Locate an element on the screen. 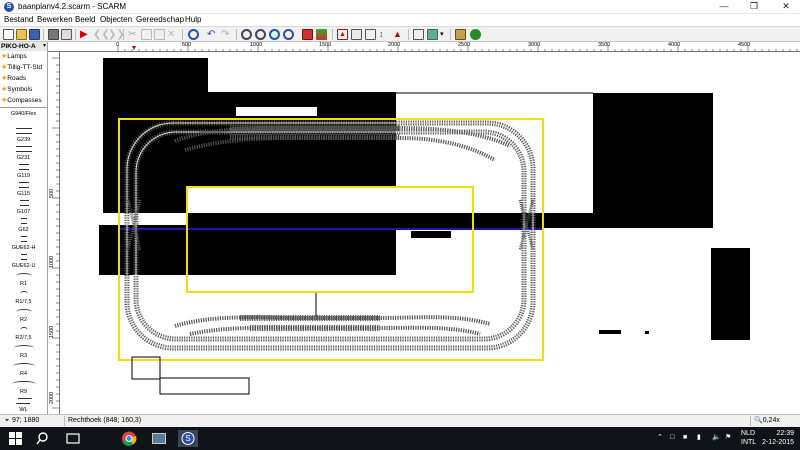  scarm-app-icon: S is located at coordinates (9, 7).